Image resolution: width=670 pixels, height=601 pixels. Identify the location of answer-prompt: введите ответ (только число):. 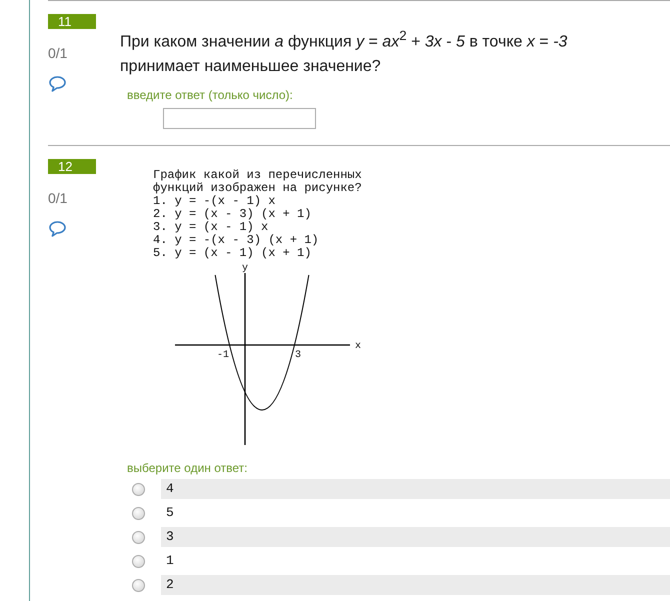
(210, 95).